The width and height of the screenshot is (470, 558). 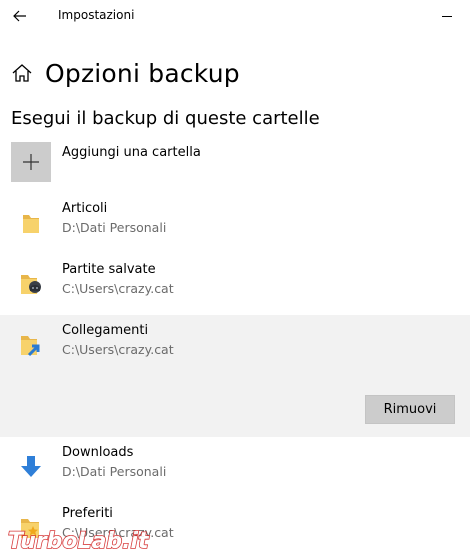 What do you see at coordinates (96, 15) in the screenshot?
I see `app-title: Impostazioni` at bounding box center [96, 15].